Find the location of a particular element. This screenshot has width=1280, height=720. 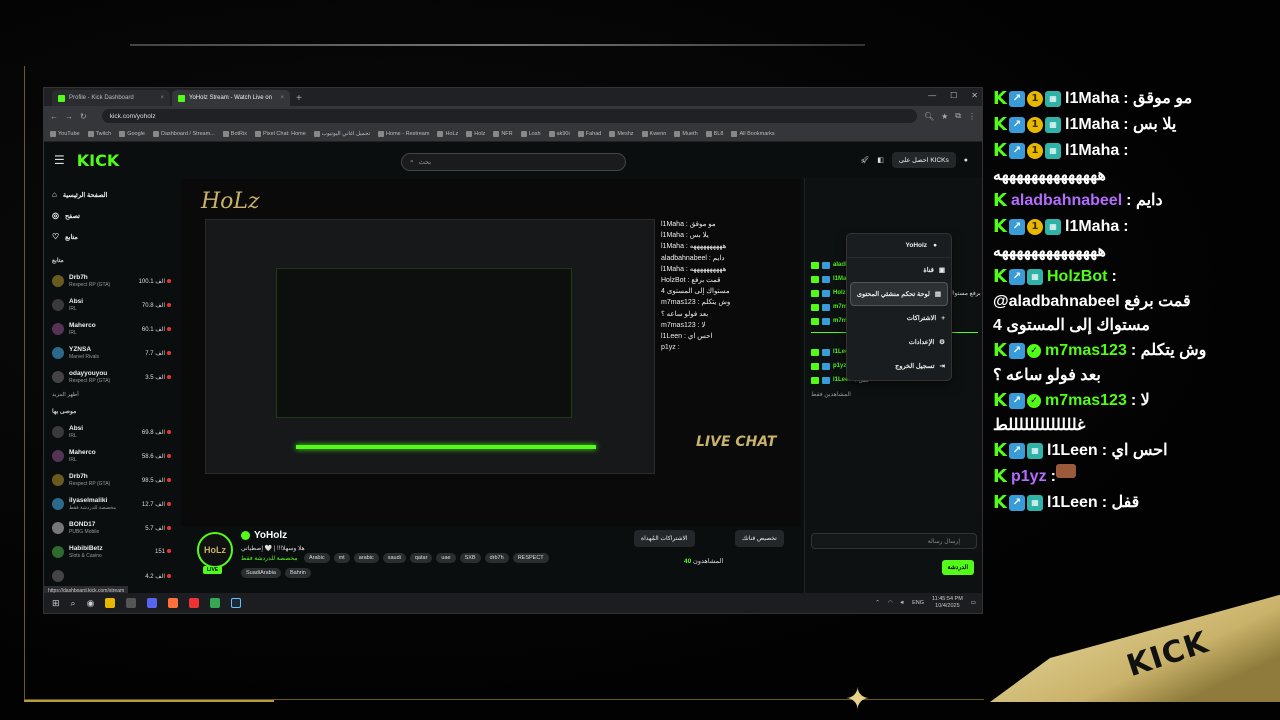

bookmark-item: Holz is located at coordinates (475, 133).